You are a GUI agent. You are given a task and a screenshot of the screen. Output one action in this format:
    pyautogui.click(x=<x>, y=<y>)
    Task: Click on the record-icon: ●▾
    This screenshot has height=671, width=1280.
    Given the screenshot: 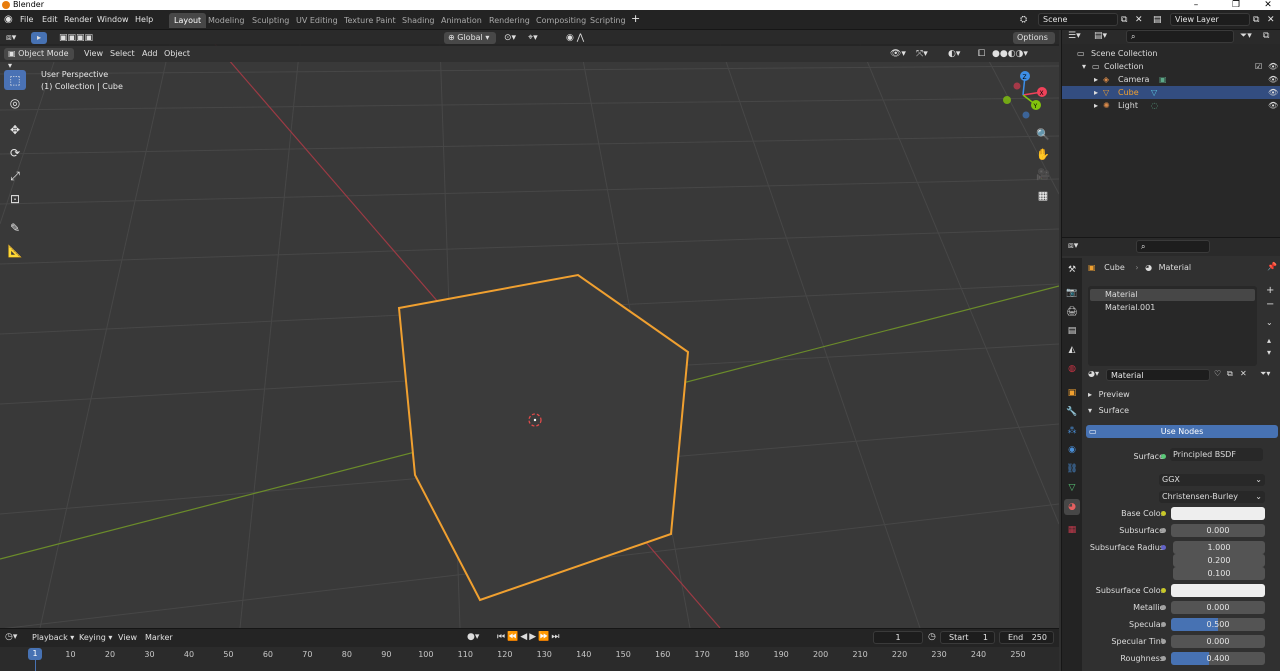 What is the action you would take?
    pyautogui.click(x=473, y=637)
    